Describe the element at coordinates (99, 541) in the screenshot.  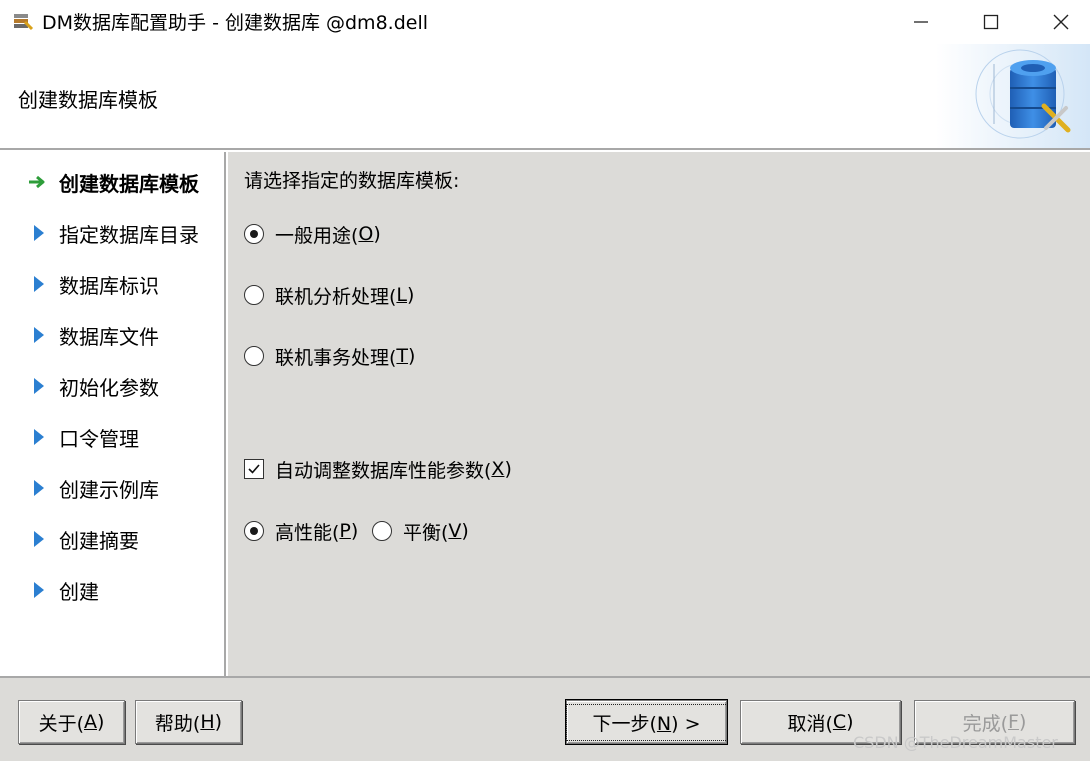
I see `step-label: 创建摘要` at that location.